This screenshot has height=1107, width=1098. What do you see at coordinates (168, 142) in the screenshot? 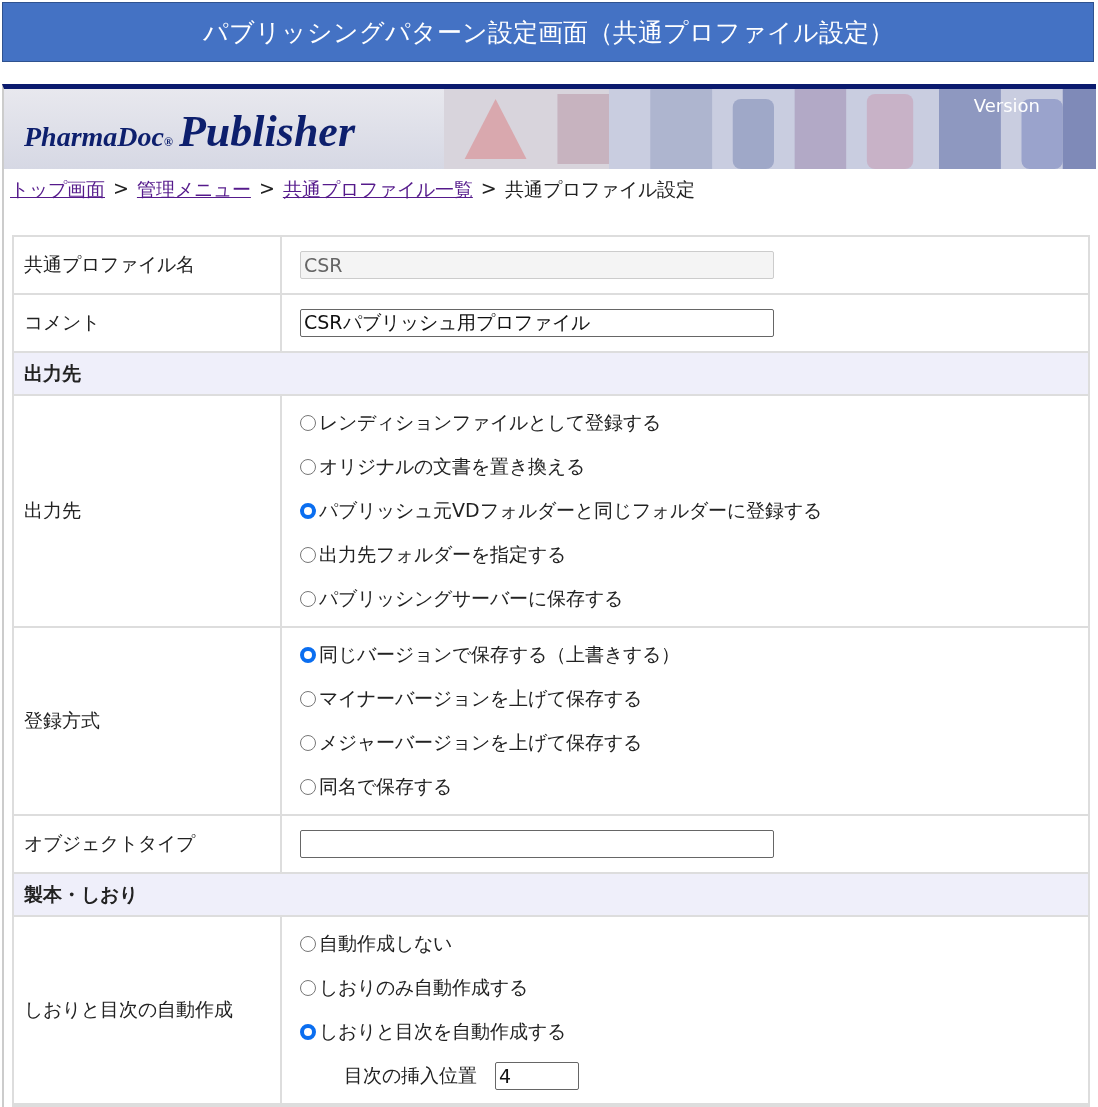
I see `registered-mark: ®` at bounding box center [168, 142].